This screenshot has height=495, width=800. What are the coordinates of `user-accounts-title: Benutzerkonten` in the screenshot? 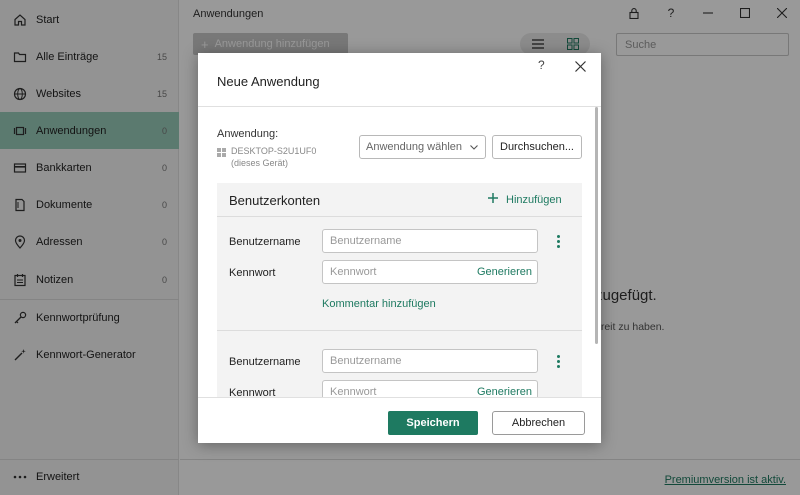 It's located at (275, 200).